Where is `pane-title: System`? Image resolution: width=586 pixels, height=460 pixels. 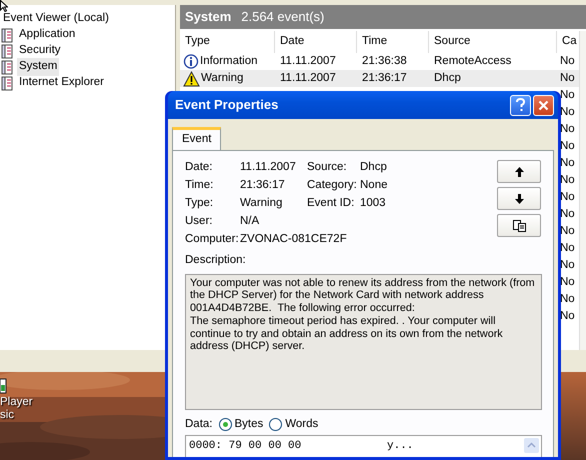
pane-title: System is located at coordinates (208, 17).